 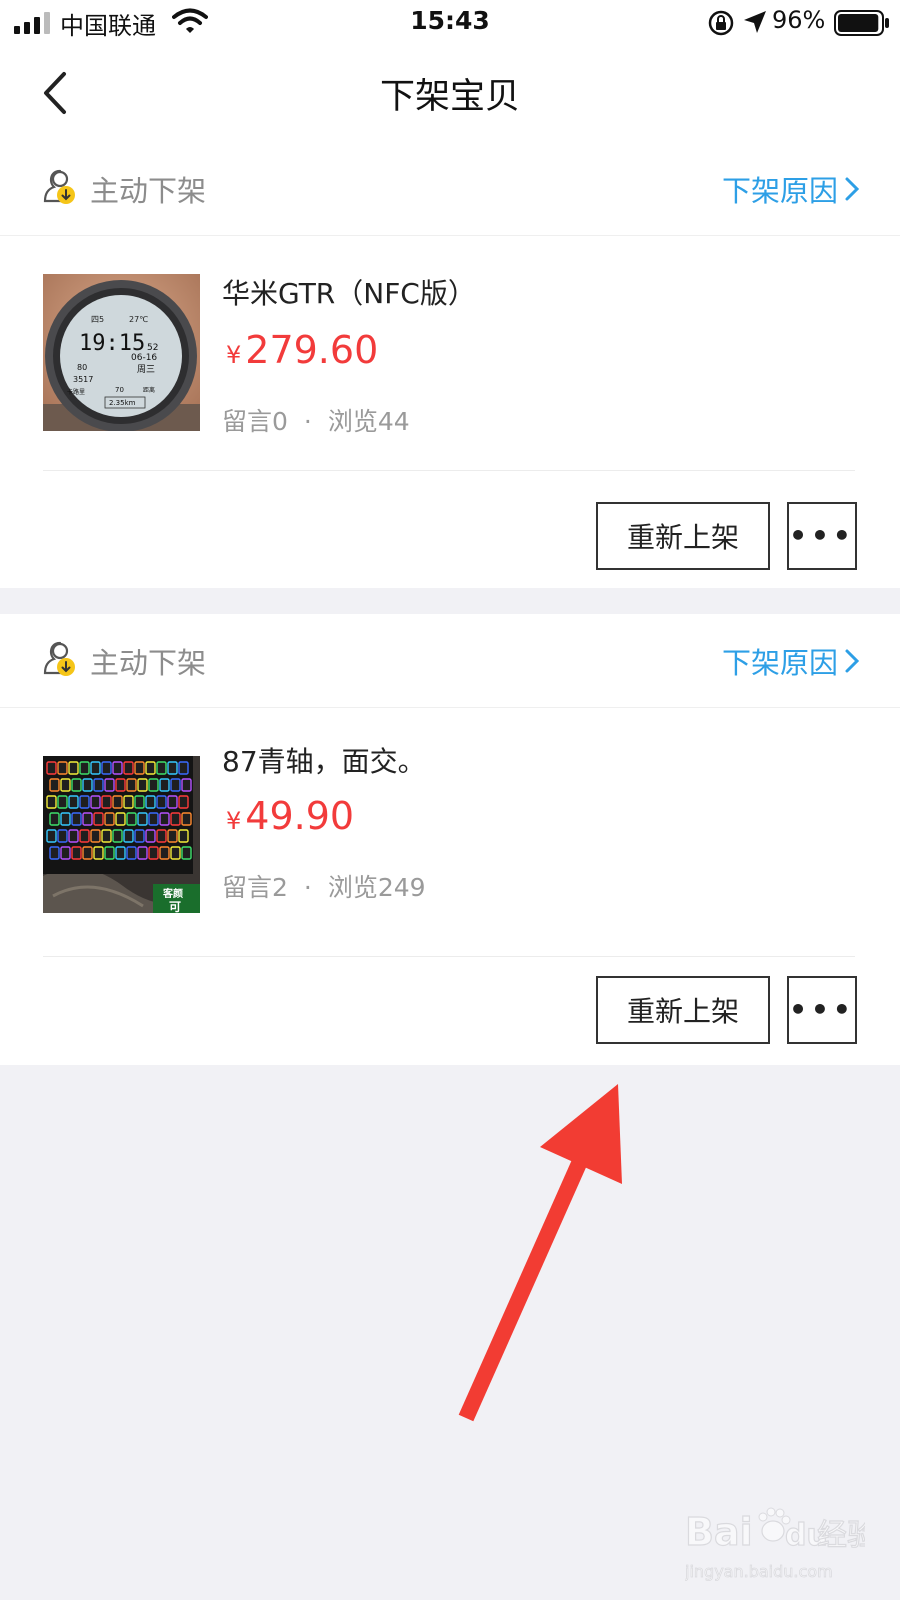 What do you see at coordinates (324, 760) in the screenshot?
I see `product-title: 87青轴，面交。` at bounding box center [324, 760].